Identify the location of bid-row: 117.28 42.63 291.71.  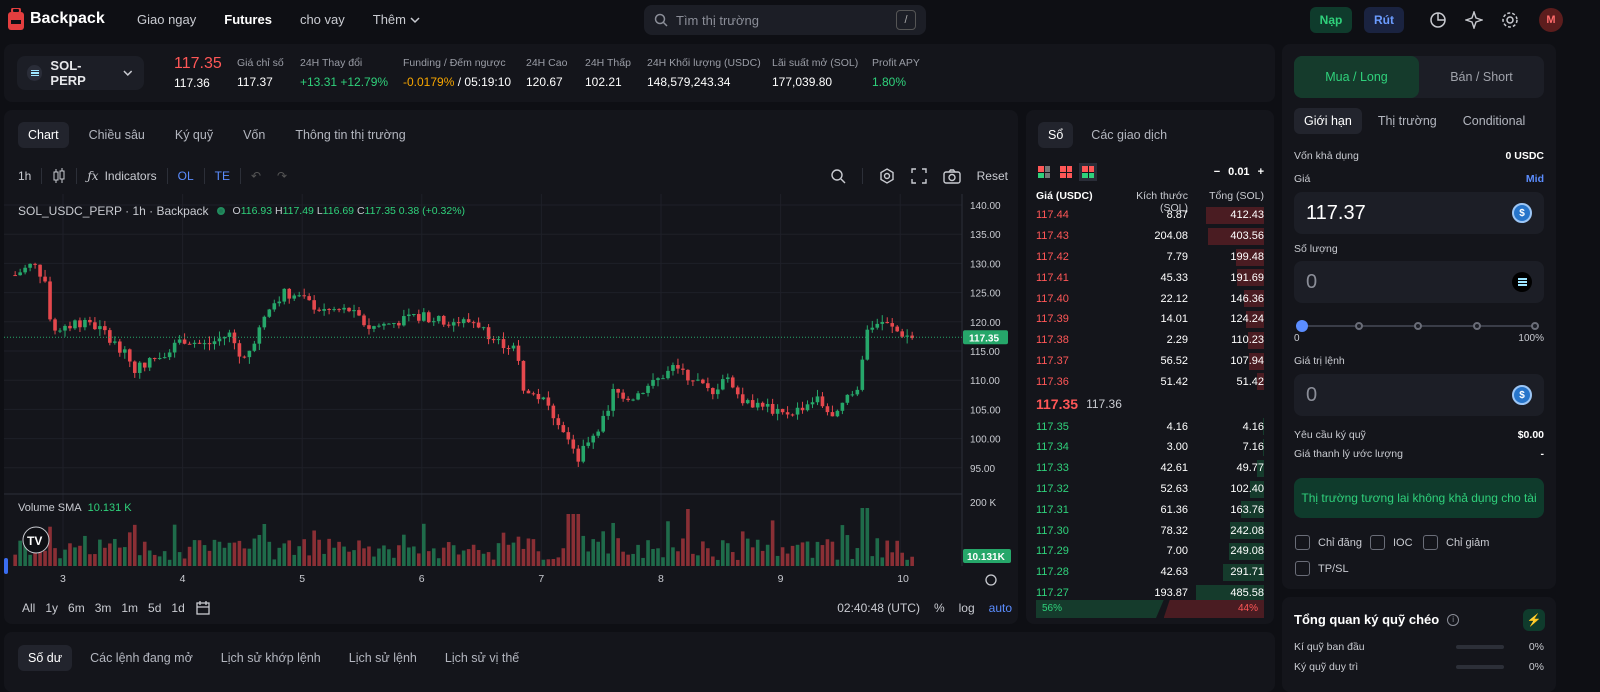
(1150, 572).